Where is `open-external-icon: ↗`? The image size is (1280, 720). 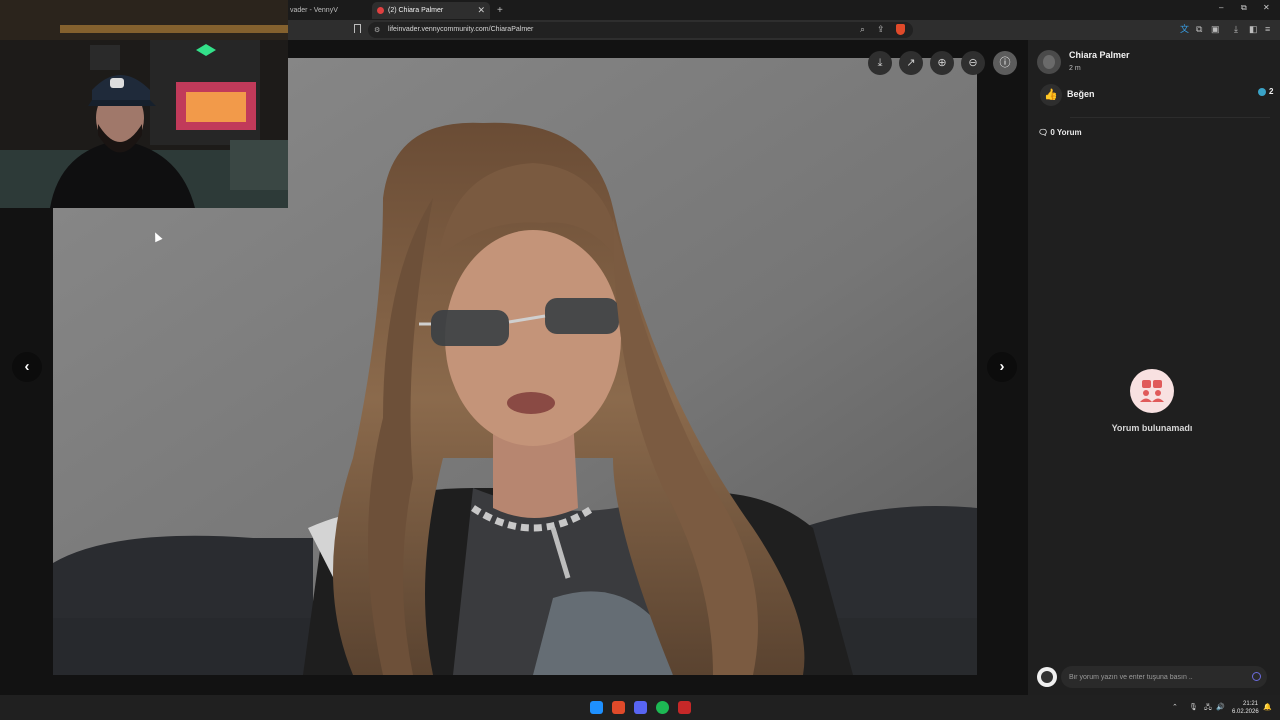 open-external-icon: ↗ is located at coordinates (911, 63).